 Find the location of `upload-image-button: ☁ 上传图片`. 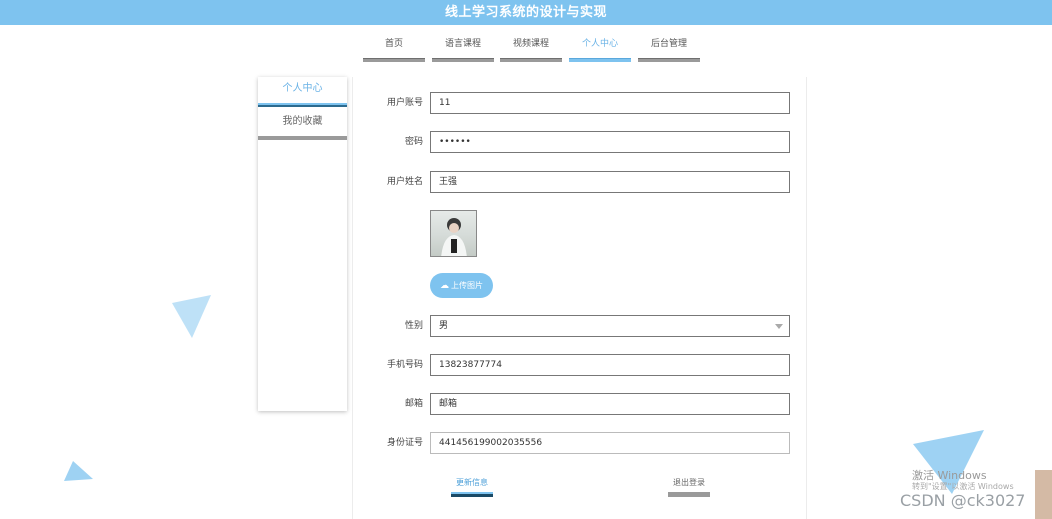

upload-image-button: ☁ 上传图片 is located at coordinates (461, 285).